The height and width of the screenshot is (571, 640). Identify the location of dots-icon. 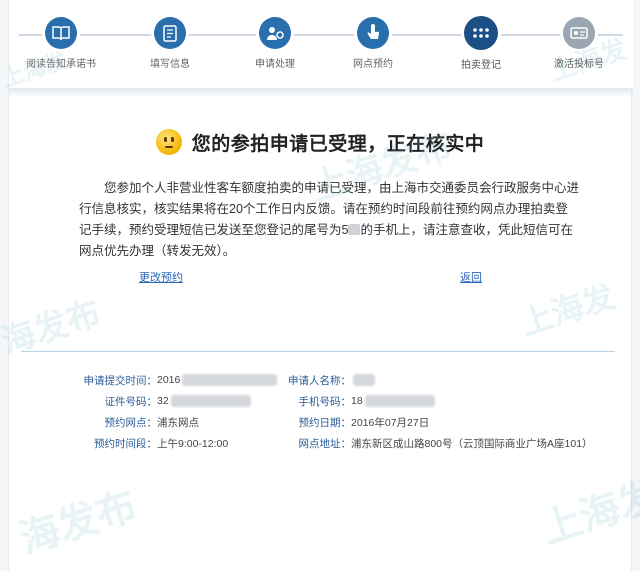
(481, 33).